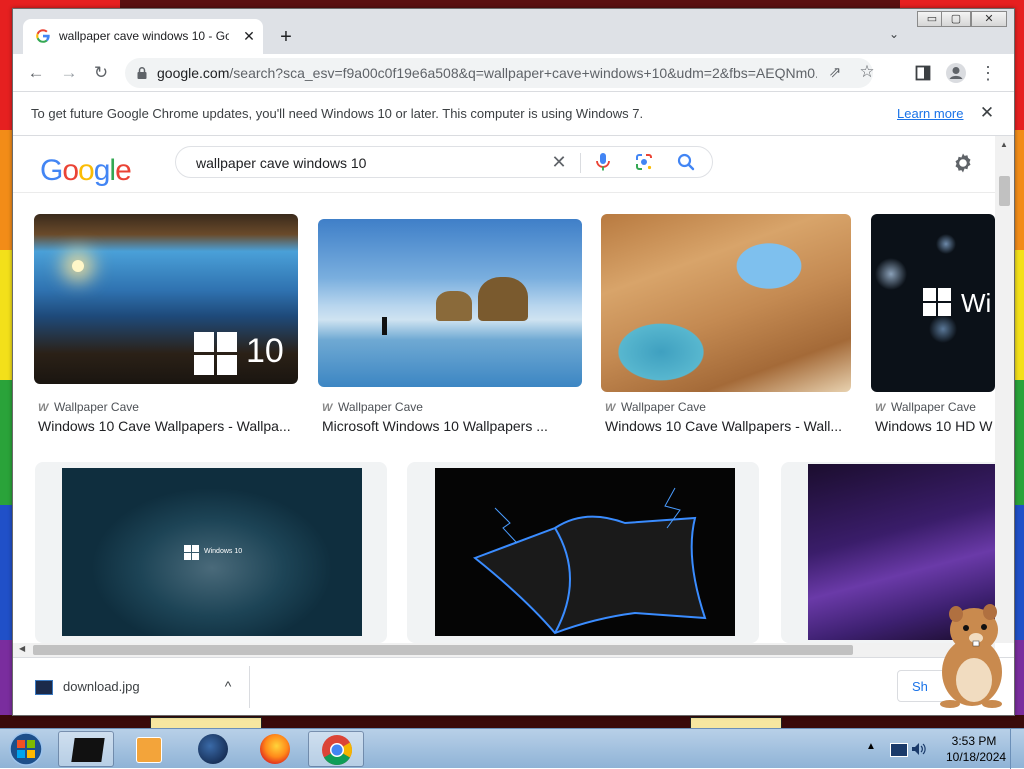 The height and width of the screenshot is (769, 1024). Describe the element at coordinates (1017, 749) in the screenshot. I see `show-desktop-button` at that location.